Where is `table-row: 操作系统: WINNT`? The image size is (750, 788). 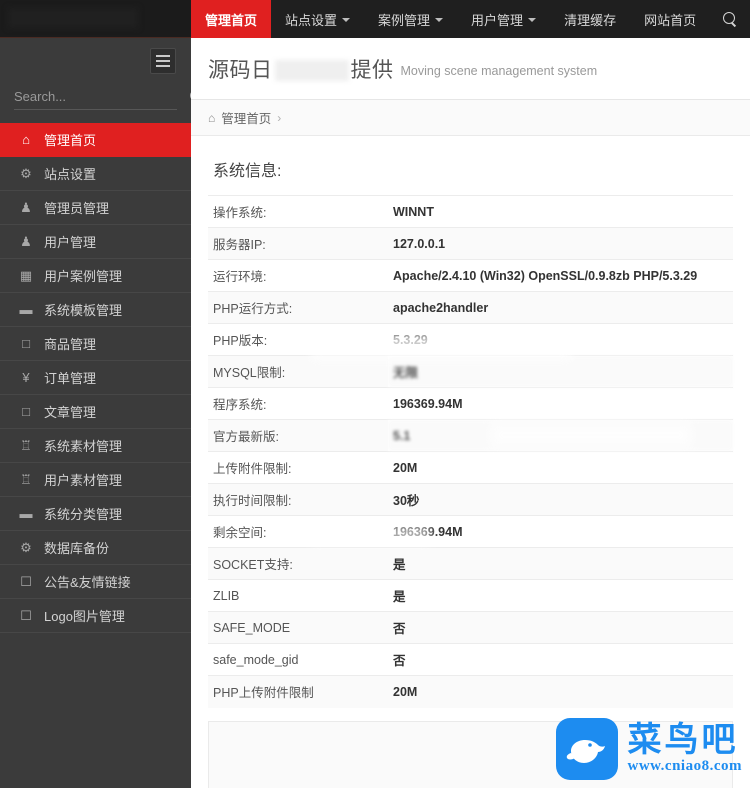 table-row: 操作系统: WINNT is located at coordinates (470, 211).